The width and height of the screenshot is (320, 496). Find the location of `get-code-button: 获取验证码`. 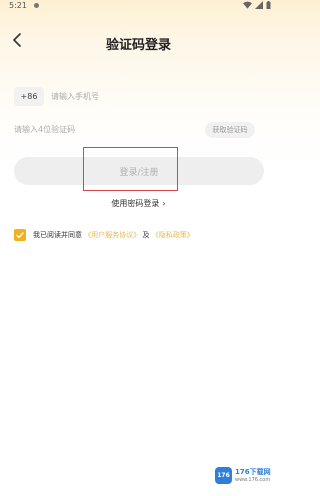

get-code-button: 获取验证码 is located at coordinates (230, 130).